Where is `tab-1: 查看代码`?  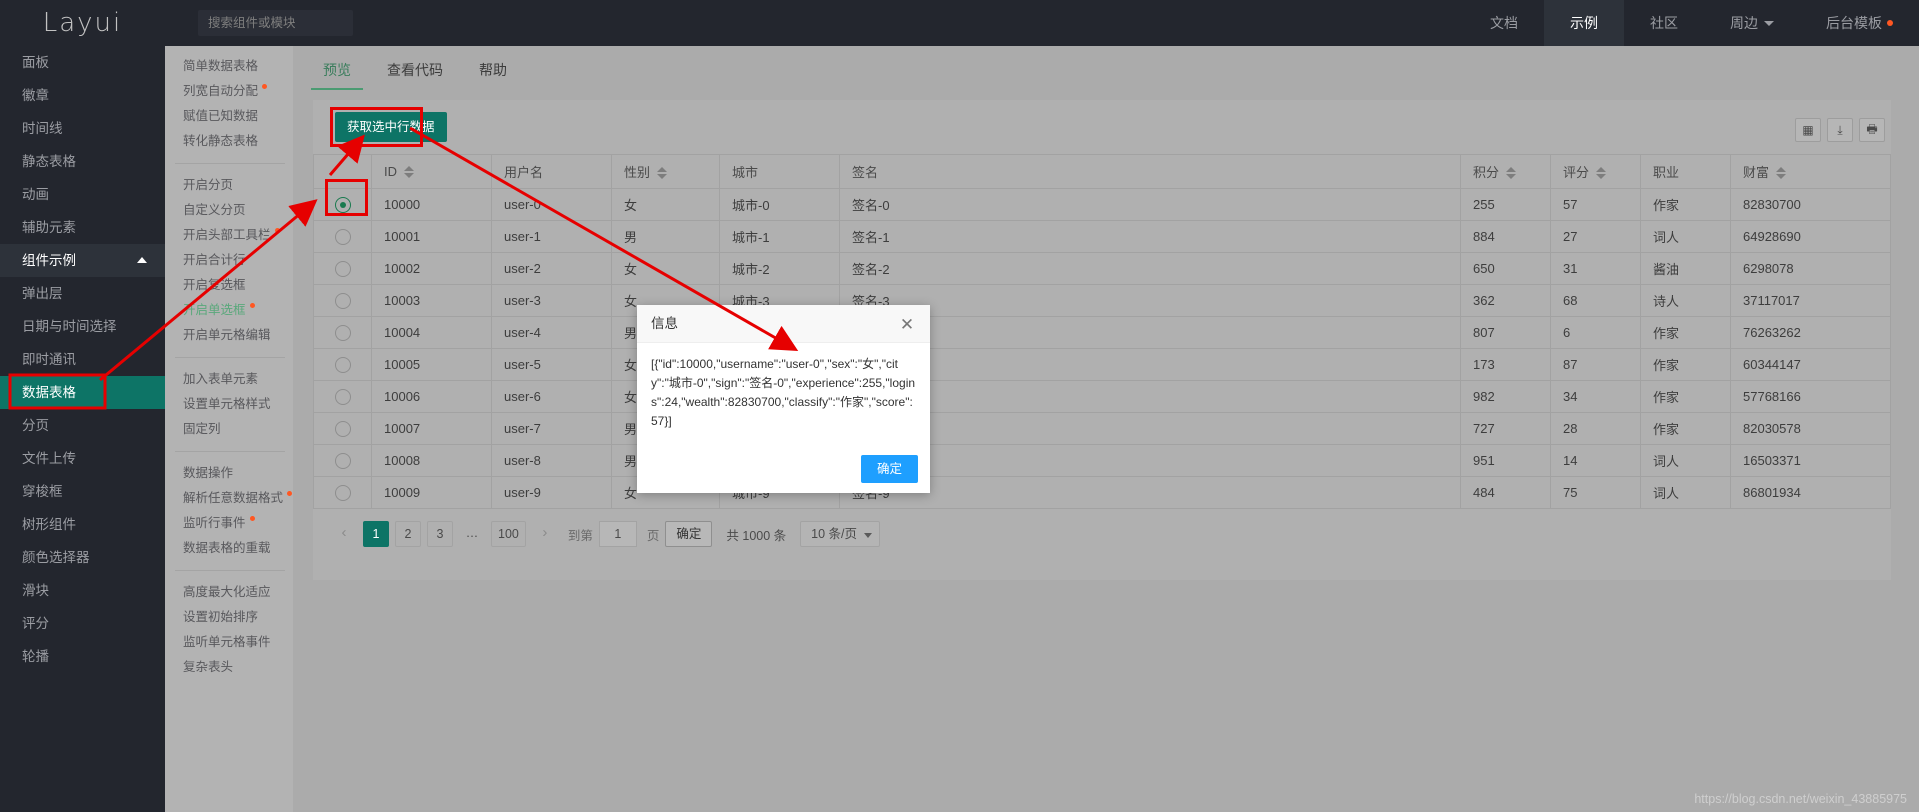 tab-1: 查看代码 is located at coordinates (415, 70).